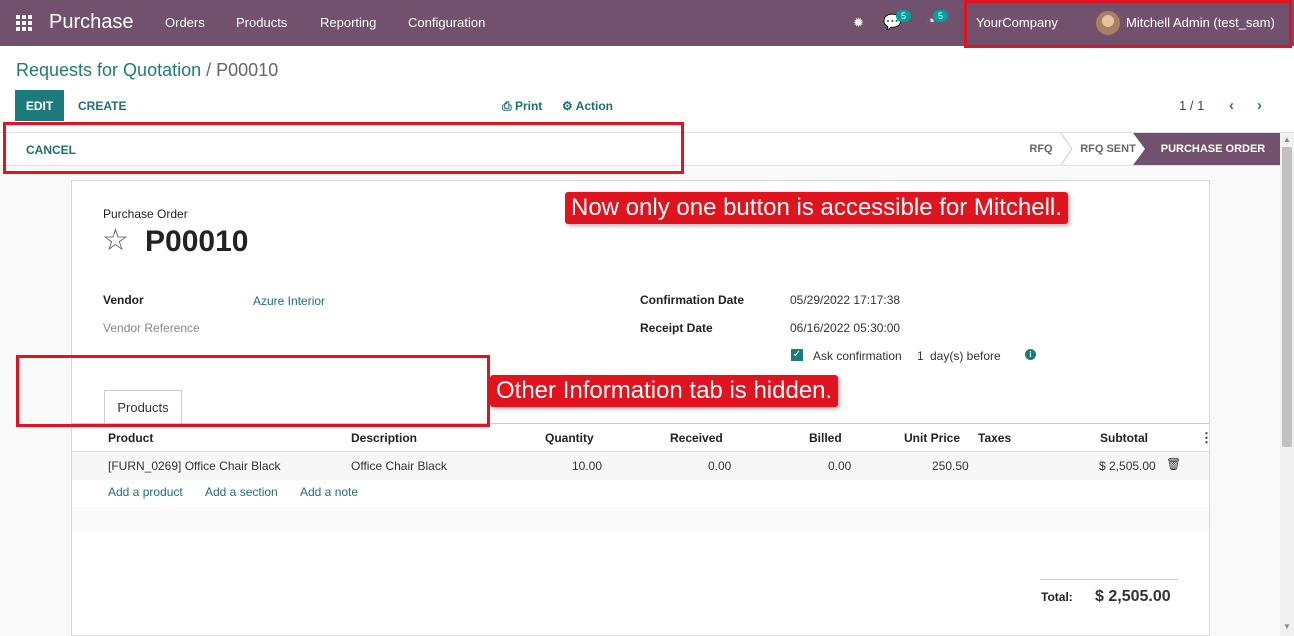 The width and height of the screenshot is (1294, 636). Describe the element at coordinates (528, 106) in the screenshot. I see `print-label: Print` at that location.